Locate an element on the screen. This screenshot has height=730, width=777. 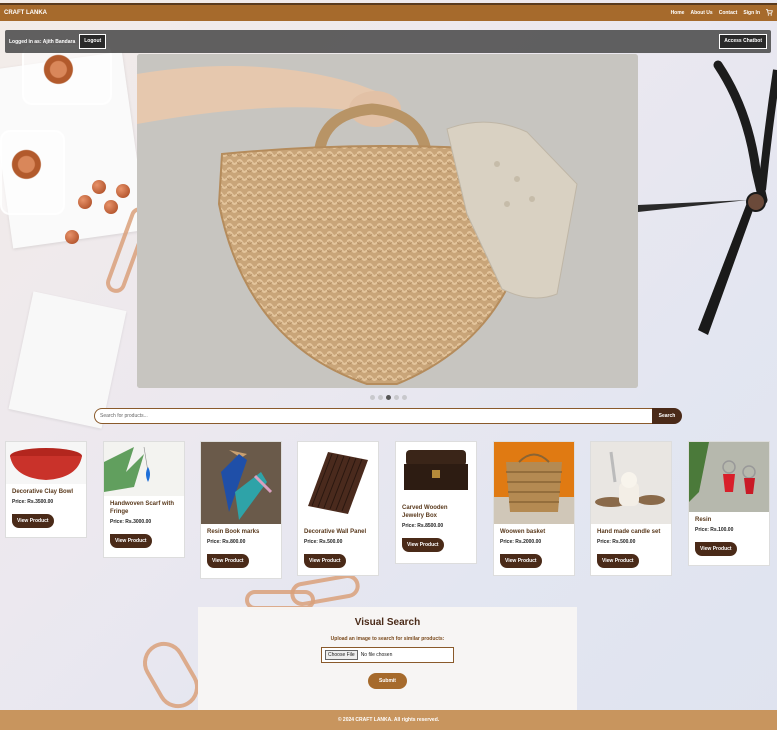
product-price: Price: Rs.3000.00 is located at coordinates (131, 522).